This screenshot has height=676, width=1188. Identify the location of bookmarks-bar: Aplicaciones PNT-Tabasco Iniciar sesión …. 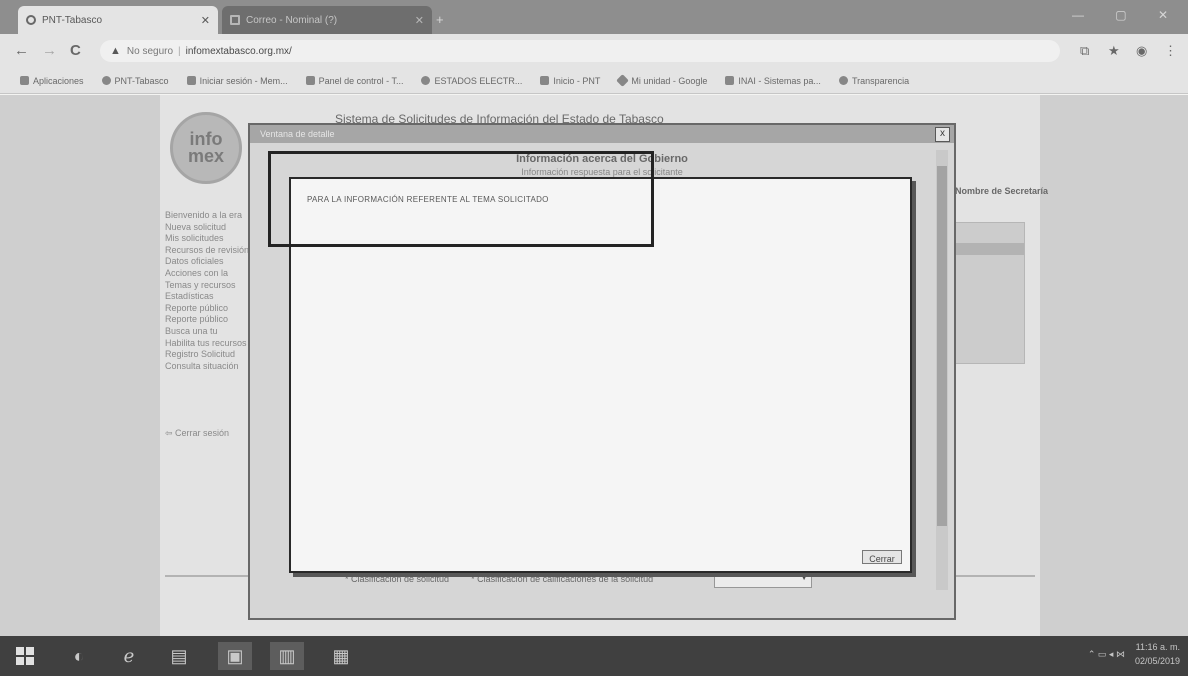
(594, 81).